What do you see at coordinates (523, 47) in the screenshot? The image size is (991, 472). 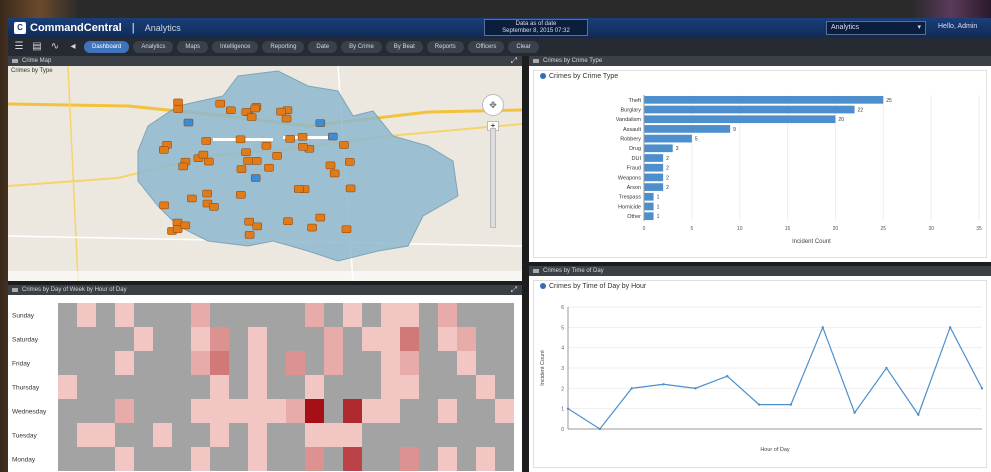 I see `toolbar-button-clear: Clear` at bounding box center [523, 47].